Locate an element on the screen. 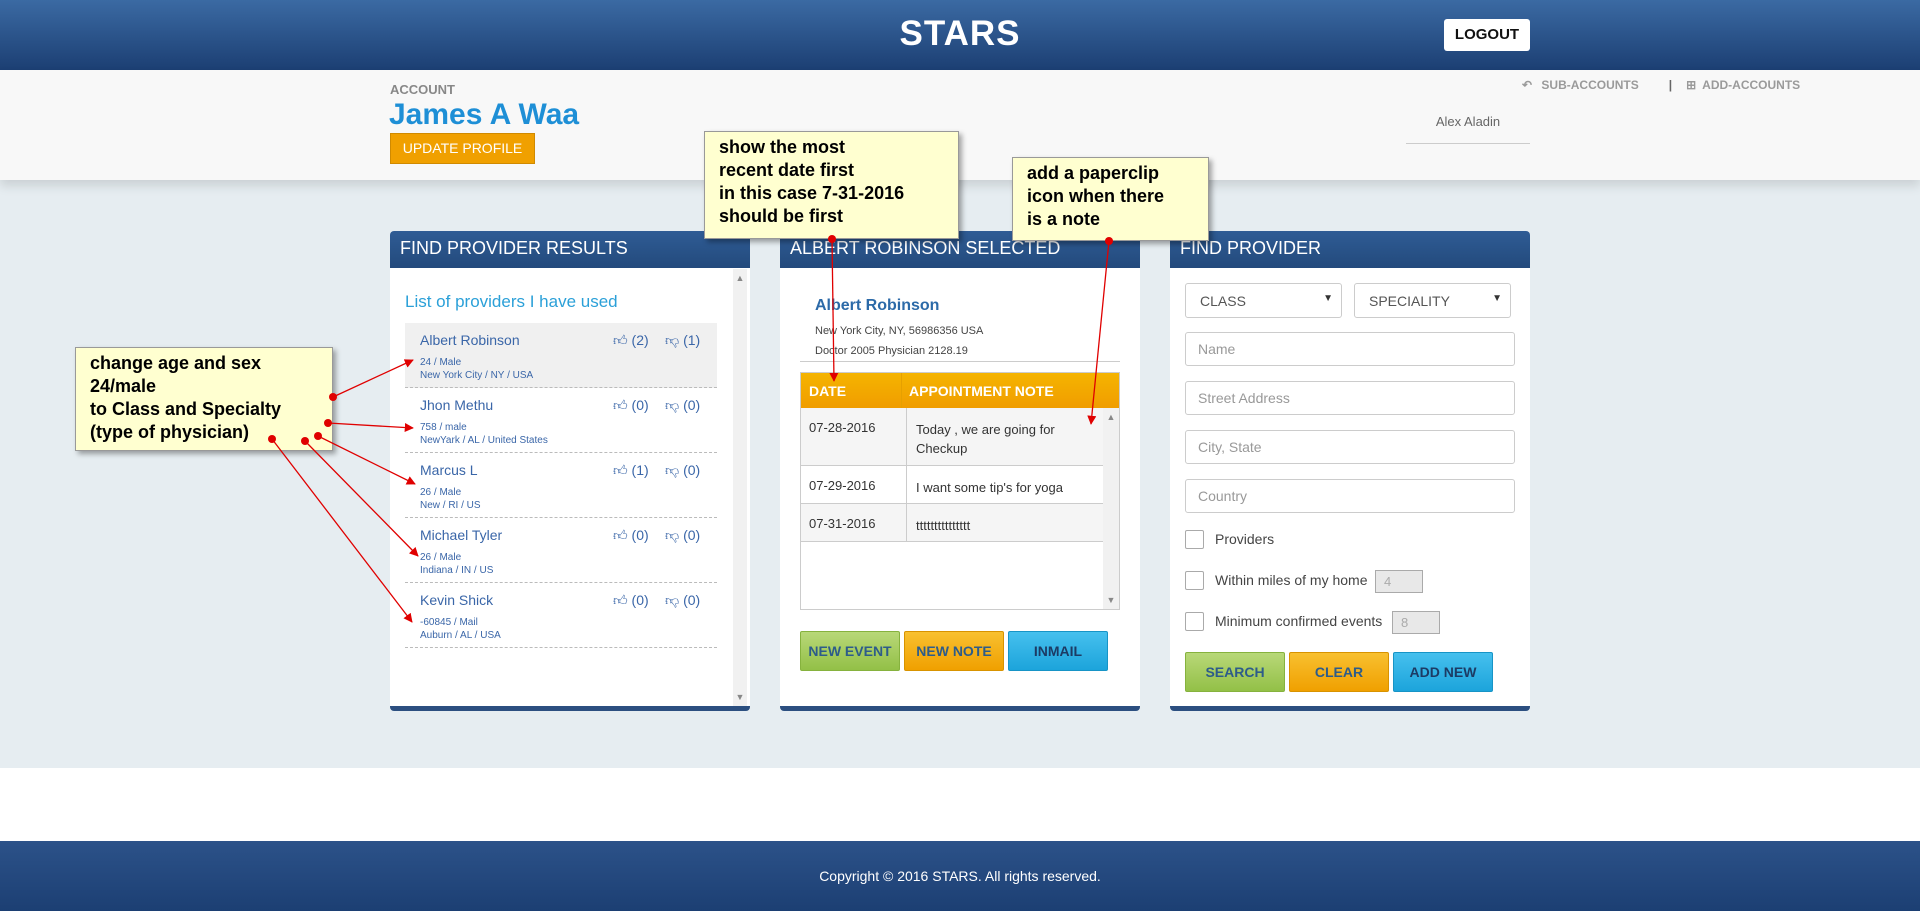 The image size is (1920, 911). min-events-checkbox is located at coordinates (1194, 621).